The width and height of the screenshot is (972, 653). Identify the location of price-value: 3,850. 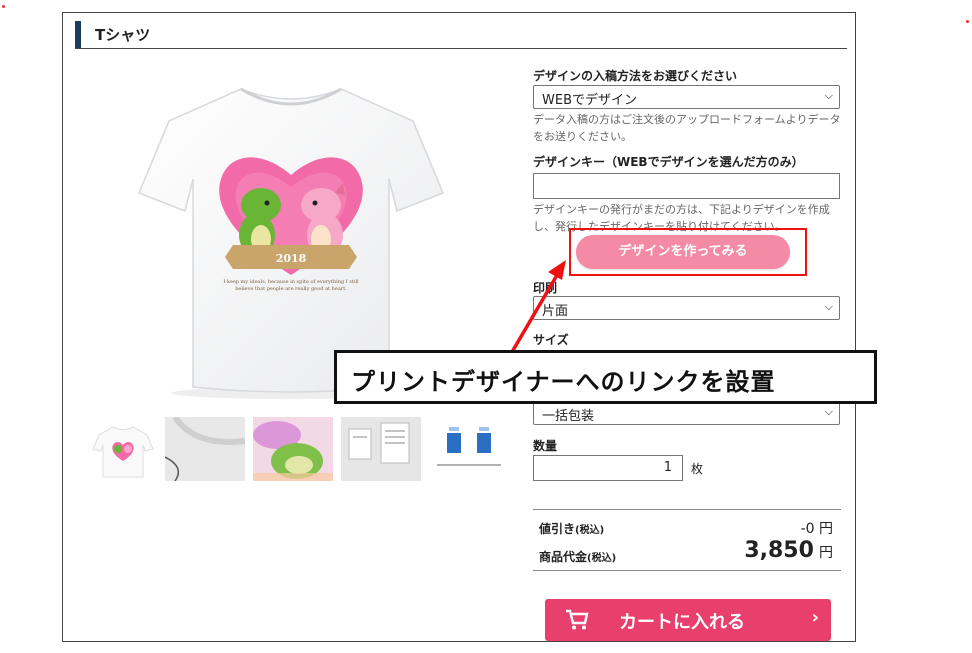
(779, 550).